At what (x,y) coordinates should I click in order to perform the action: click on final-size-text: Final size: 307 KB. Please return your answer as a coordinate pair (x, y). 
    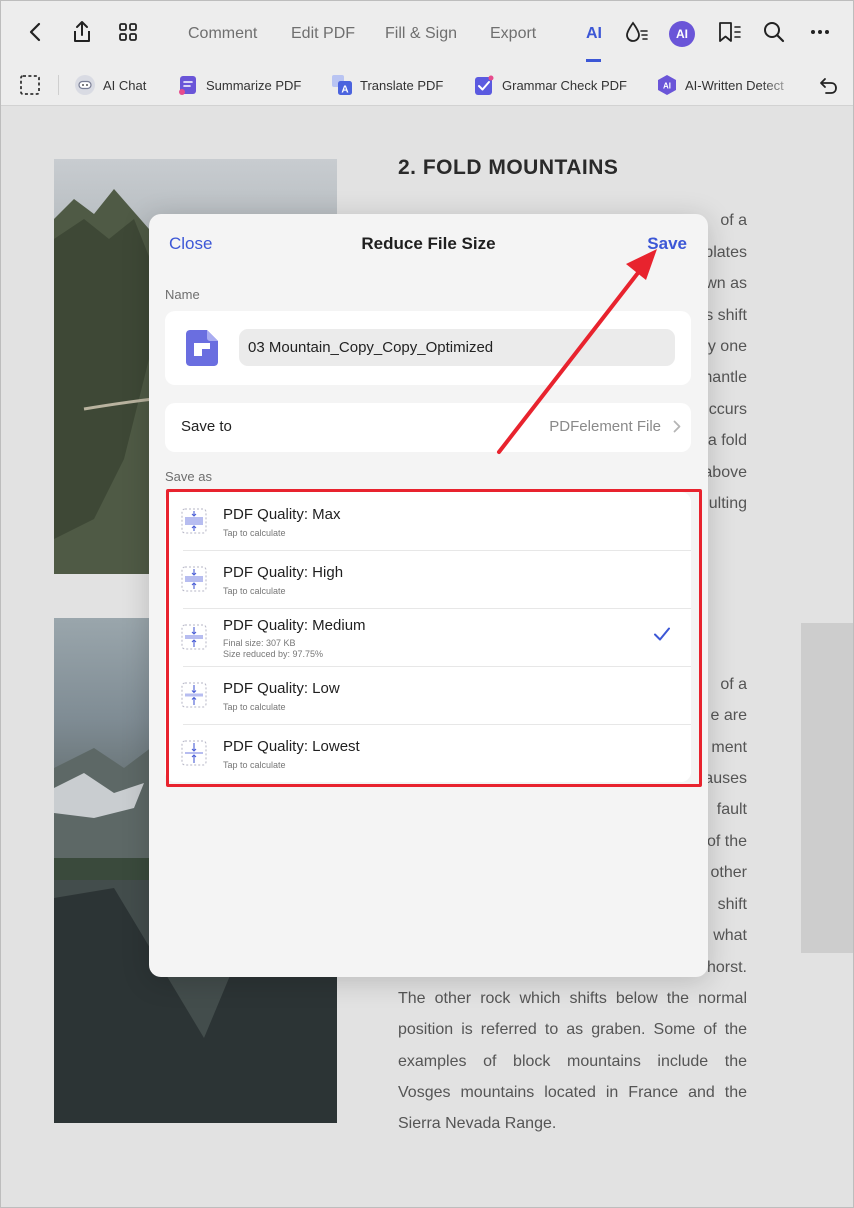
    Looking at the image, I should click on (259, 643).